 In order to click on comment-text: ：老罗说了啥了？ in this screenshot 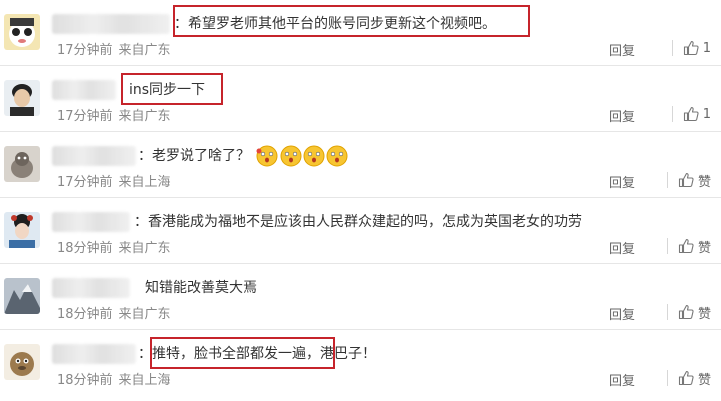, I will do `click(194, 156)`.